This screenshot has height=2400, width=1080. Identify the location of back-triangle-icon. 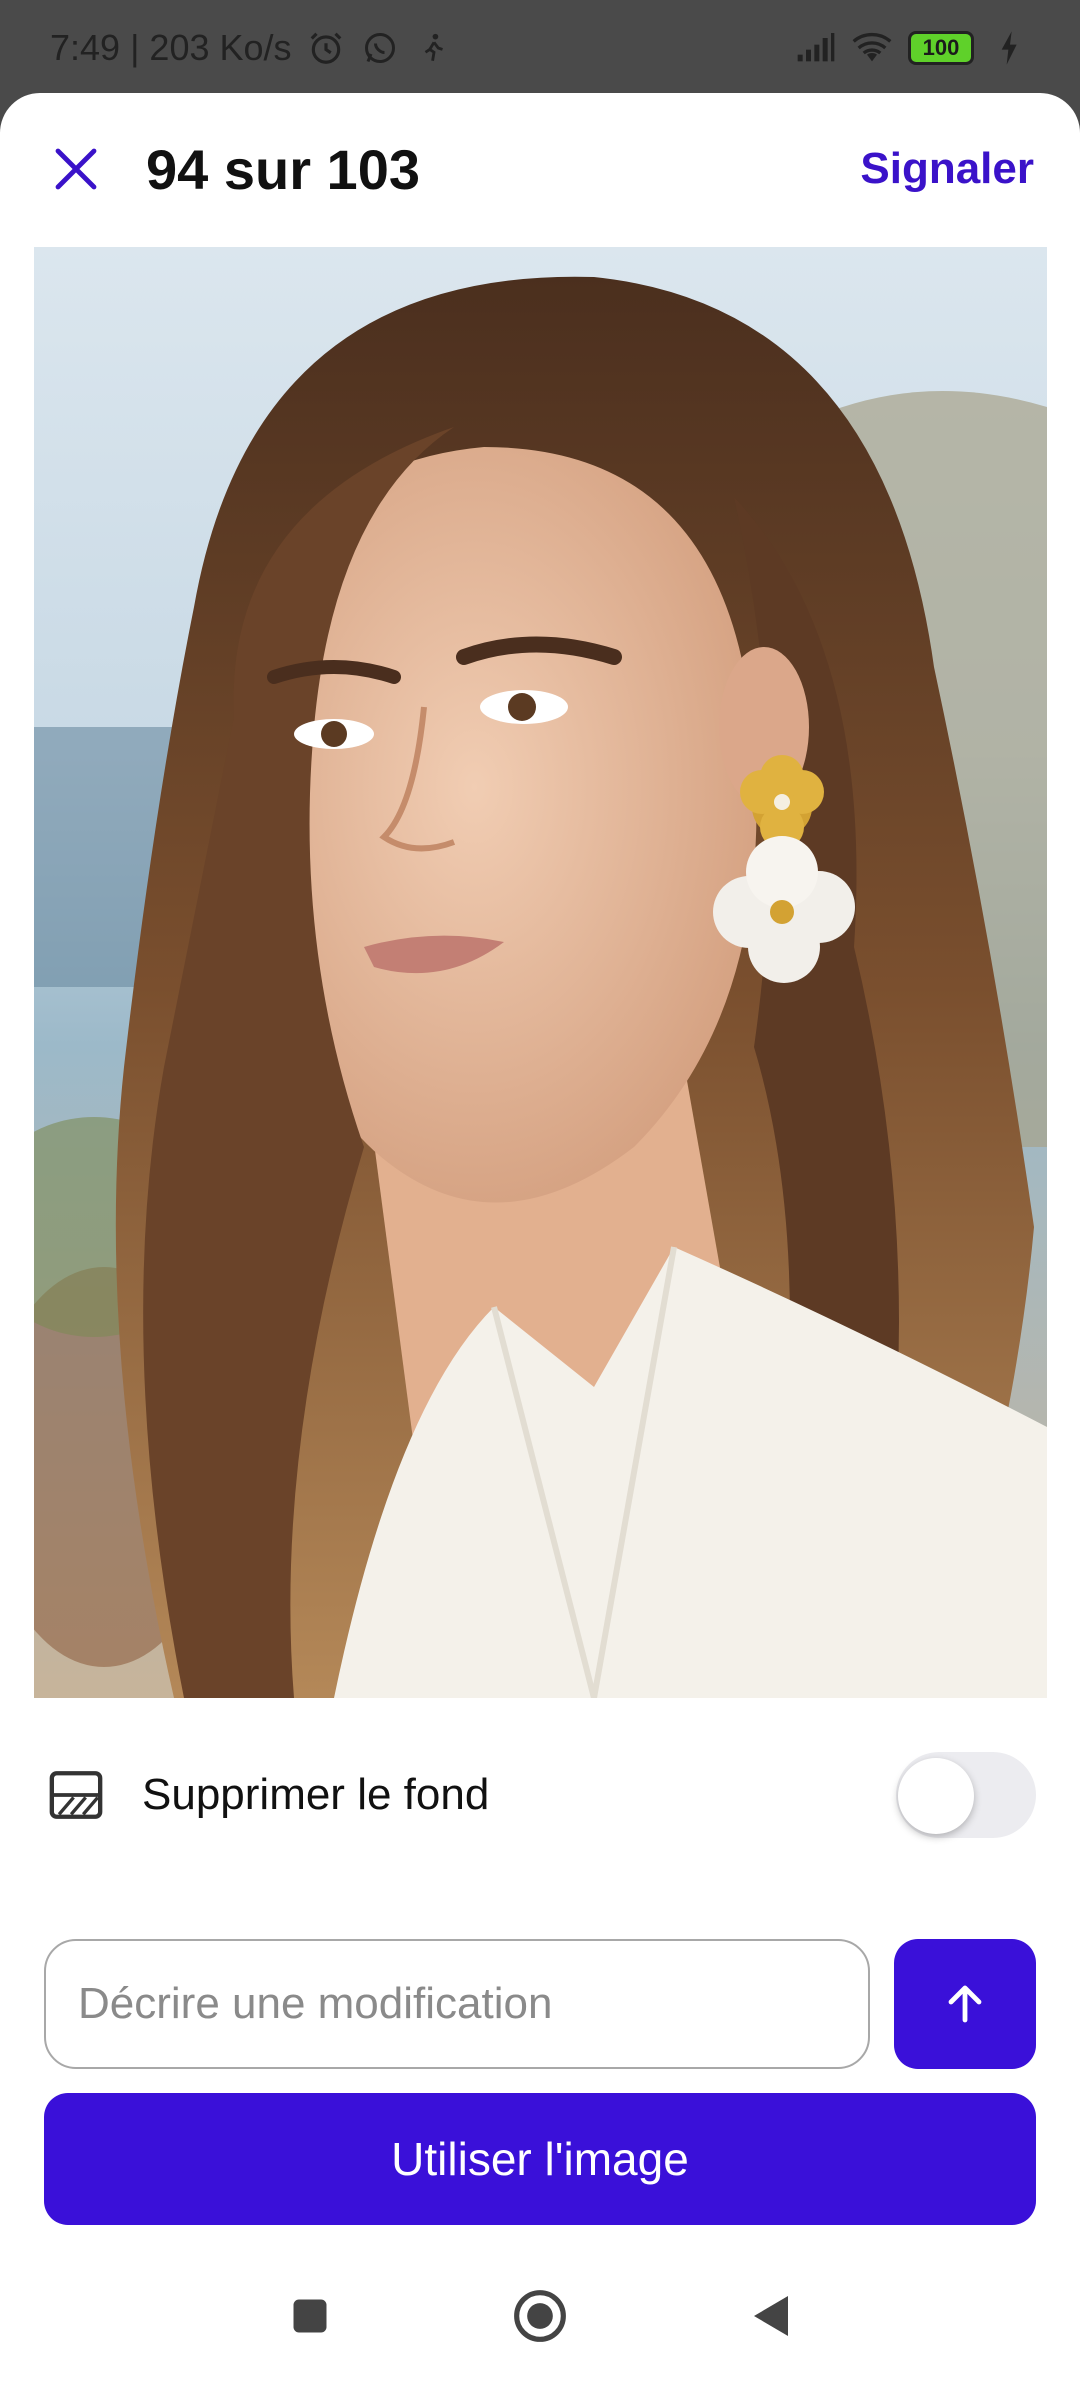
(771, 2316).